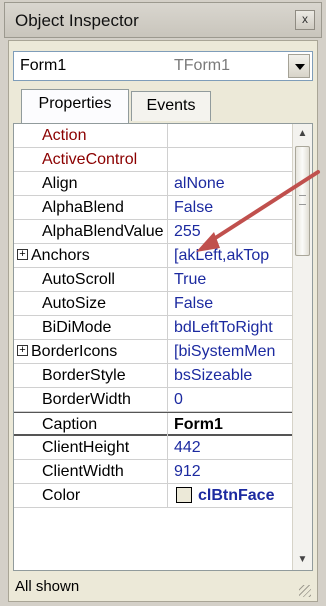 The height and width of the screenshot is (606, 326). Describe the element at coordinates (64, 135) in the screenshot. I see `property-name: Action` at that location.